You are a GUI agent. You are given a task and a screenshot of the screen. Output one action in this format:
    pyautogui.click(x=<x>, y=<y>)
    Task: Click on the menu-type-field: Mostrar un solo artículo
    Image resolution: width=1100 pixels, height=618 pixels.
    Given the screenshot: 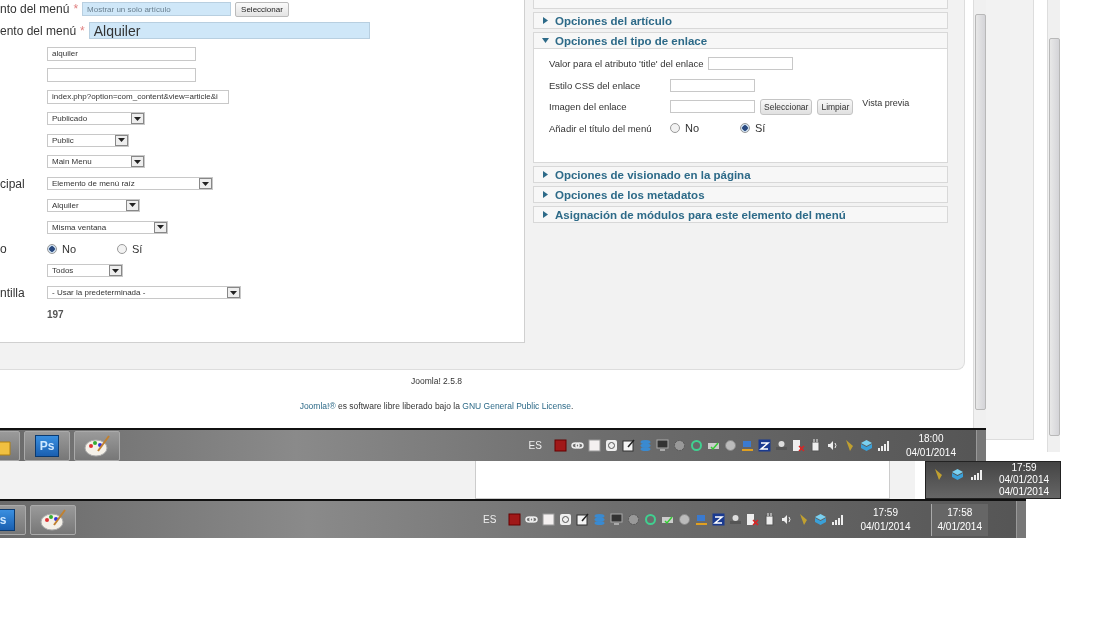 What is the action you would take?
    pyautogui.click(x=157, y=9)
    